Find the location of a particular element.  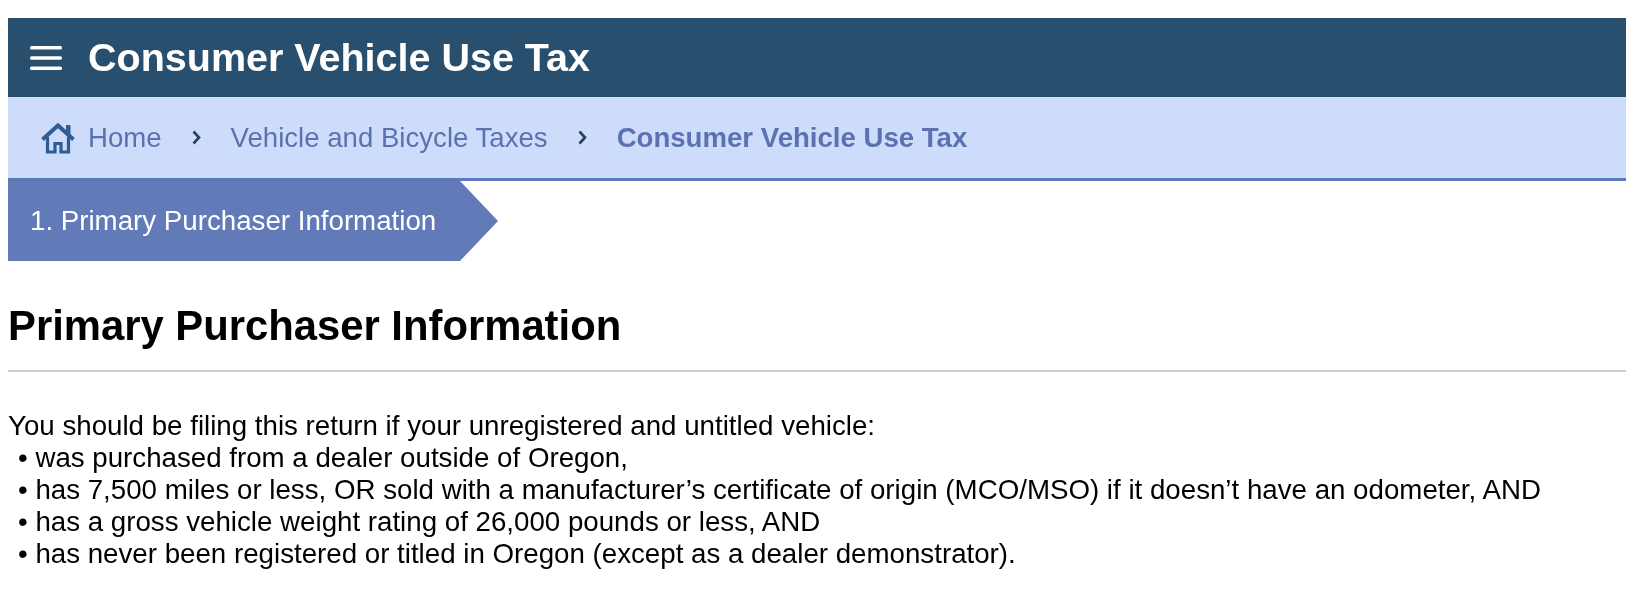

breadcrumb-link: Vehicle and Bicycle Taxes is located at coordinates (389, 137).